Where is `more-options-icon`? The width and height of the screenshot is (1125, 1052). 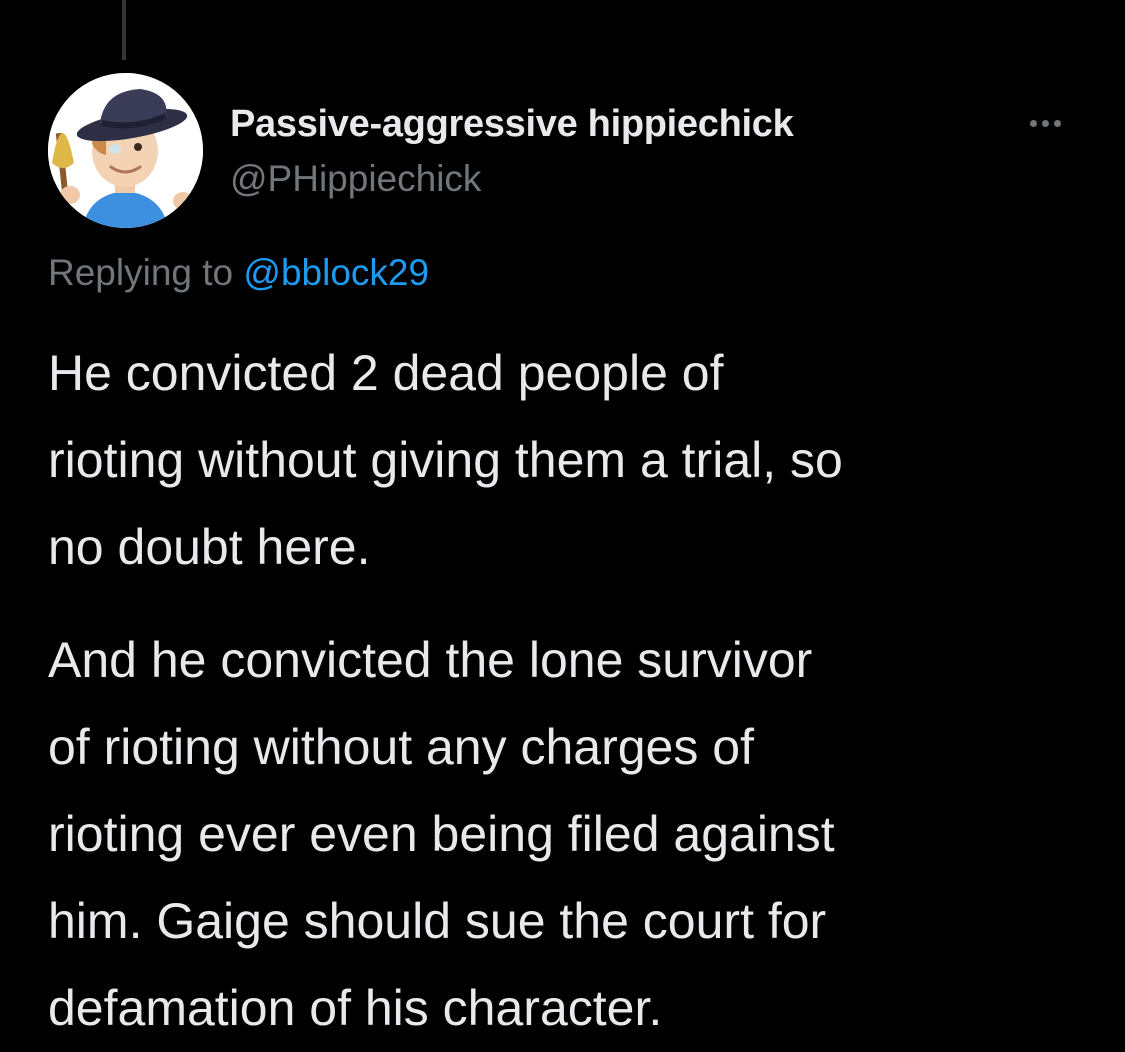 more-options-icon is located at coordinates (1033, 123).